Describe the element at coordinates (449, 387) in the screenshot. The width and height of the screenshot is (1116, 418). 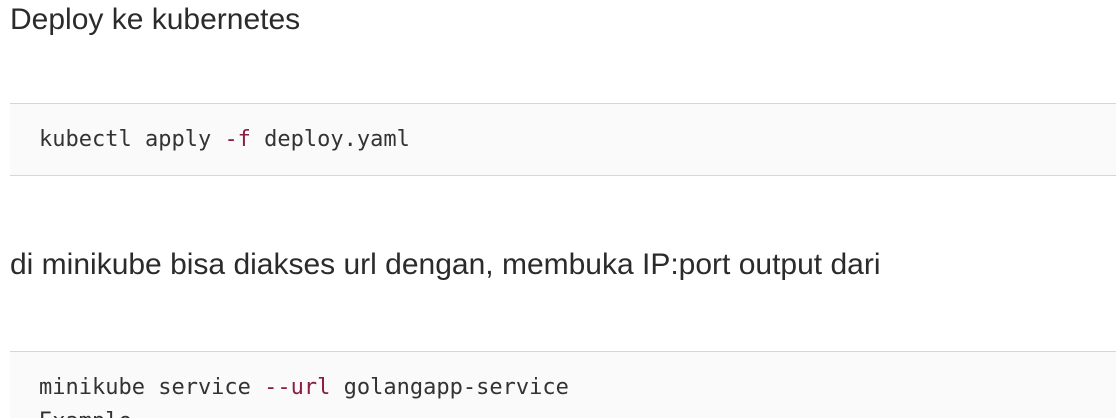
I see `code-argument: golangapp-service` at that location.